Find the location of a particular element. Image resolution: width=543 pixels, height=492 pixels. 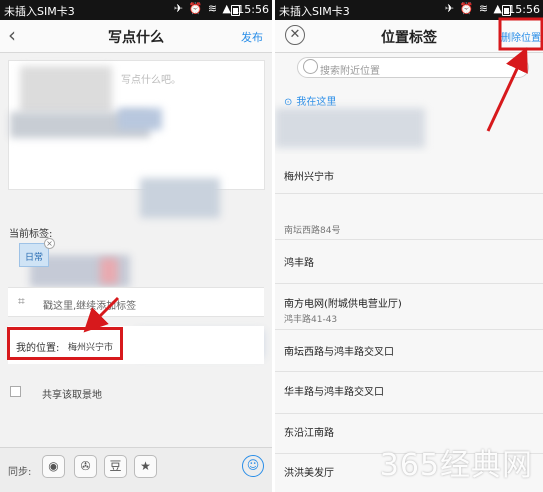

current-location-item: ⊙ 我在这里 is located at coordinates (310, 100).